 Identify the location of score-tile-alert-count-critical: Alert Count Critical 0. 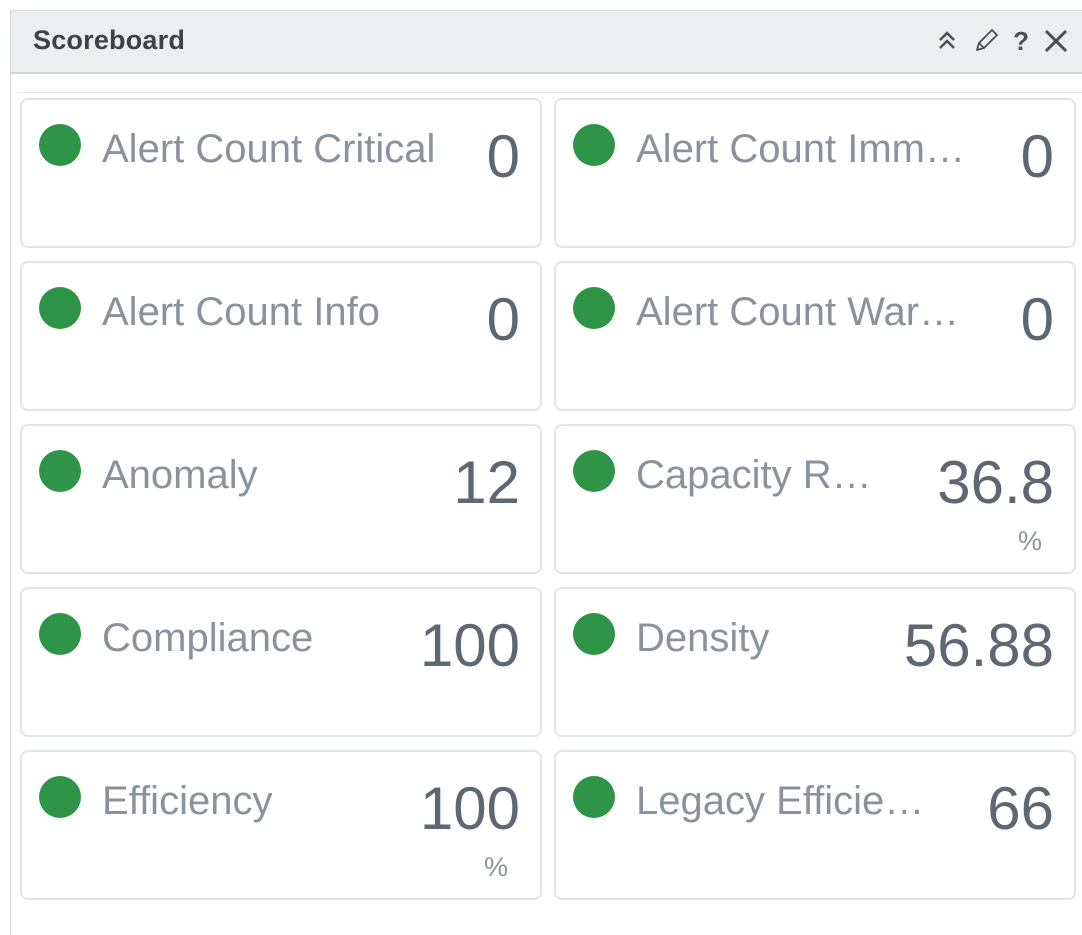
(281, 173).